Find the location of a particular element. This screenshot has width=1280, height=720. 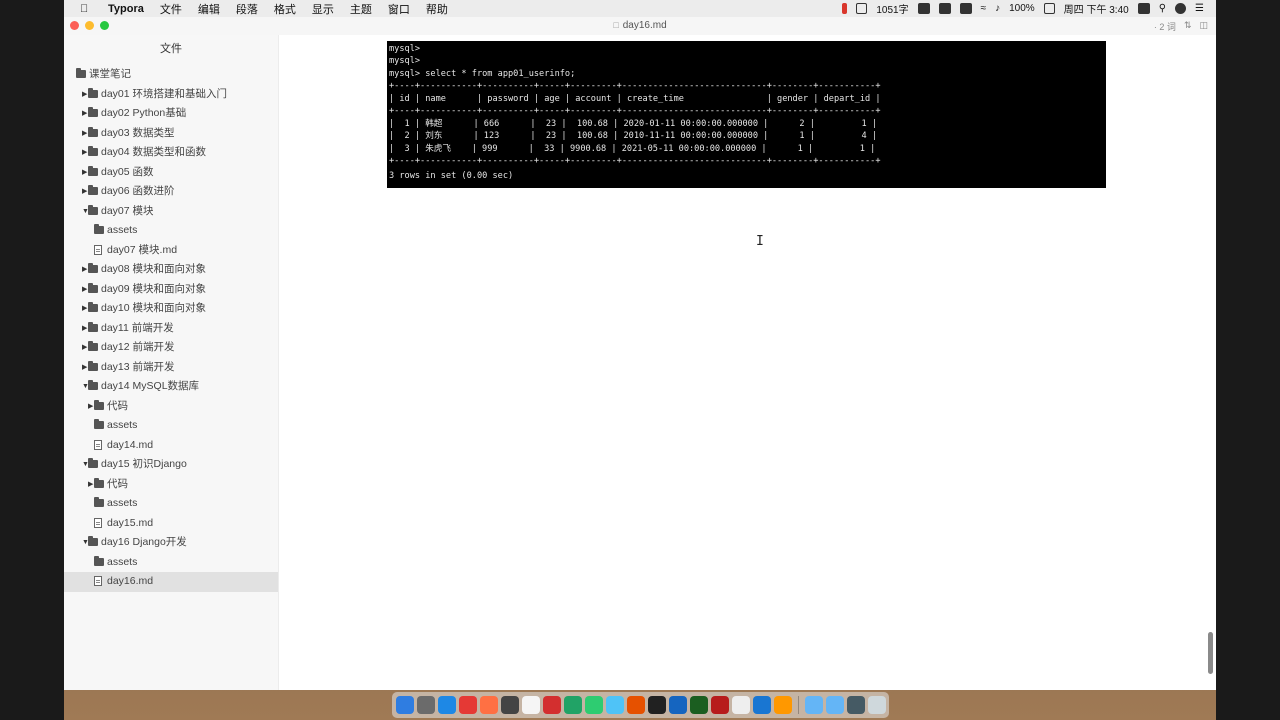

battery-percent: 100% is located at coordinates (1022, 8).